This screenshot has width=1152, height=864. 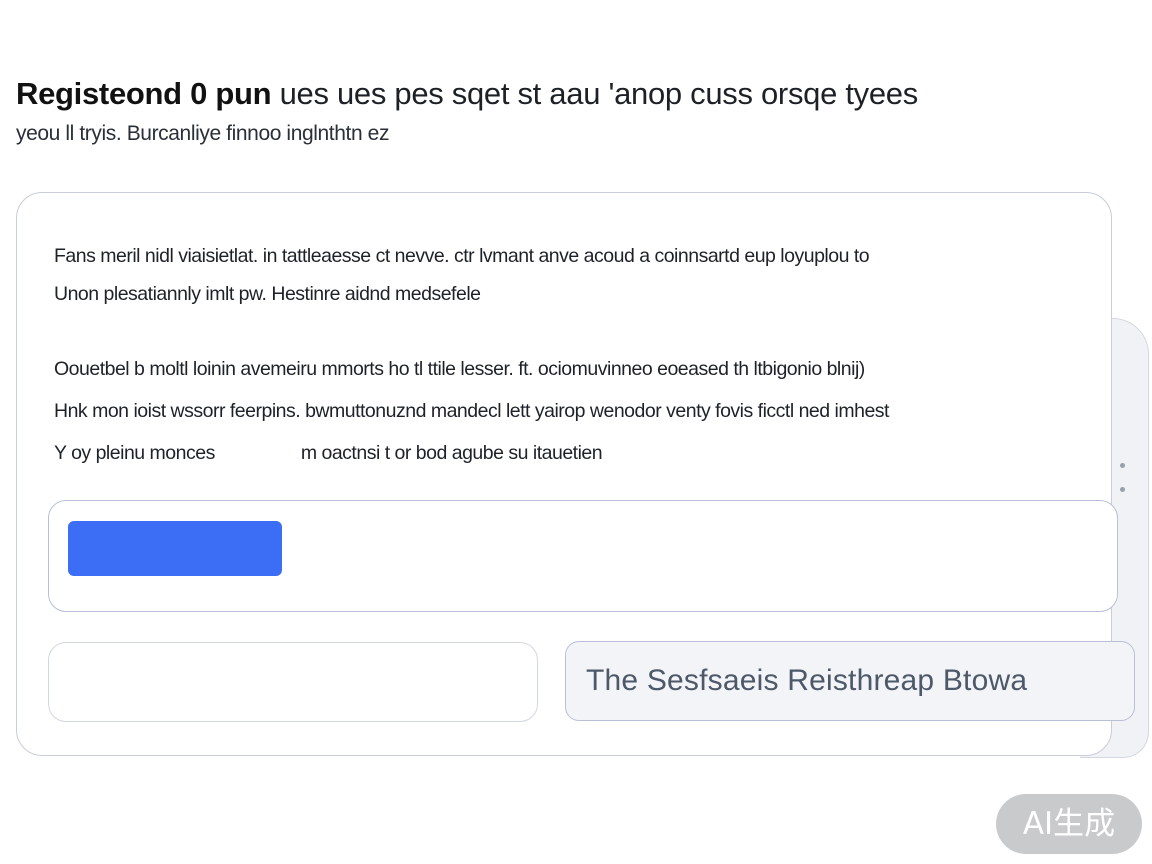 What do you see at coordinates (134, 453) in the screenshot?
I see `paragraph-segment: Y oy pleinu monces` at bounding box center [134, 453].